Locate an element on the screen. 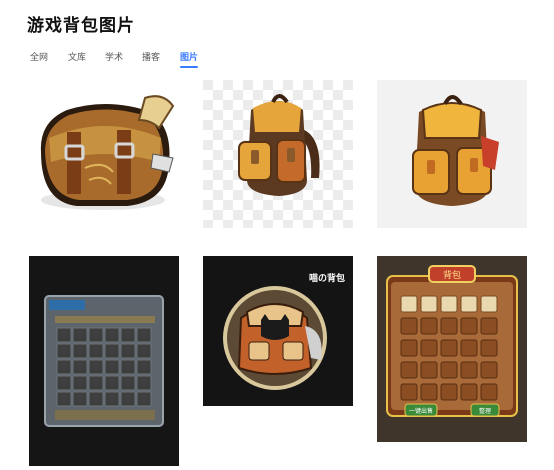  panel-title: 背包 is located at coordinates (452, 275).